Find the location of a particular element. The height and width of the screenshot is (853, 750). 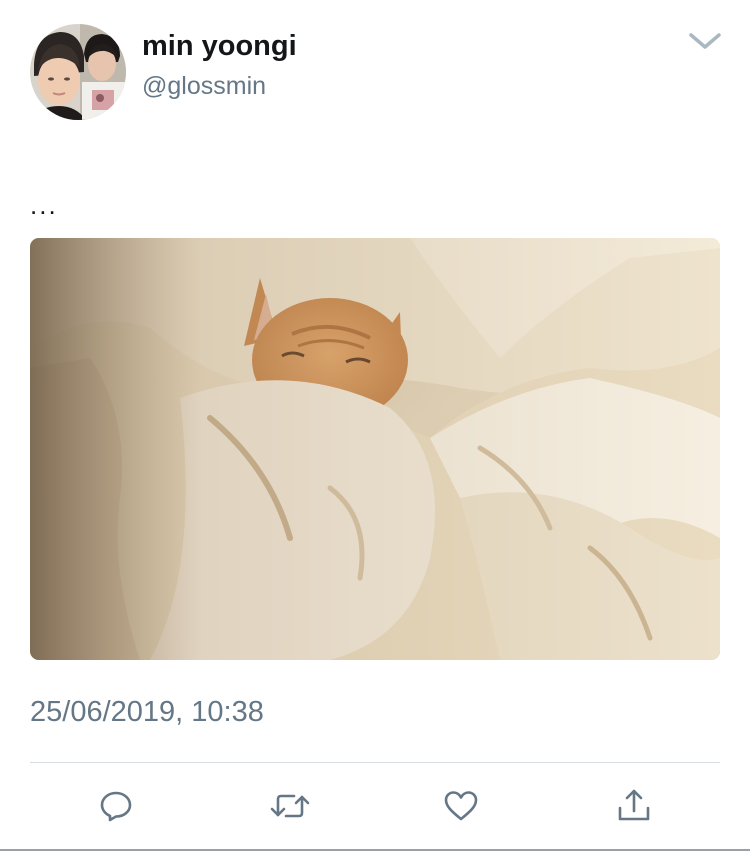

like-button is located at coordinates (461, 806).